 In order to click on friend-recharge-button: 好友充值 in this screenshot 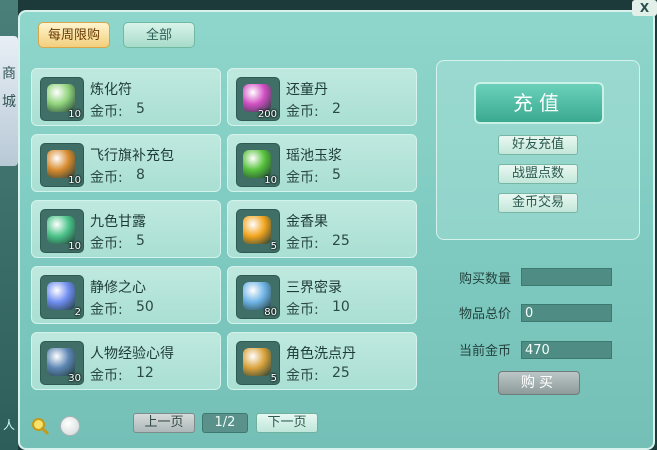, I will do `click(538, 145)`.